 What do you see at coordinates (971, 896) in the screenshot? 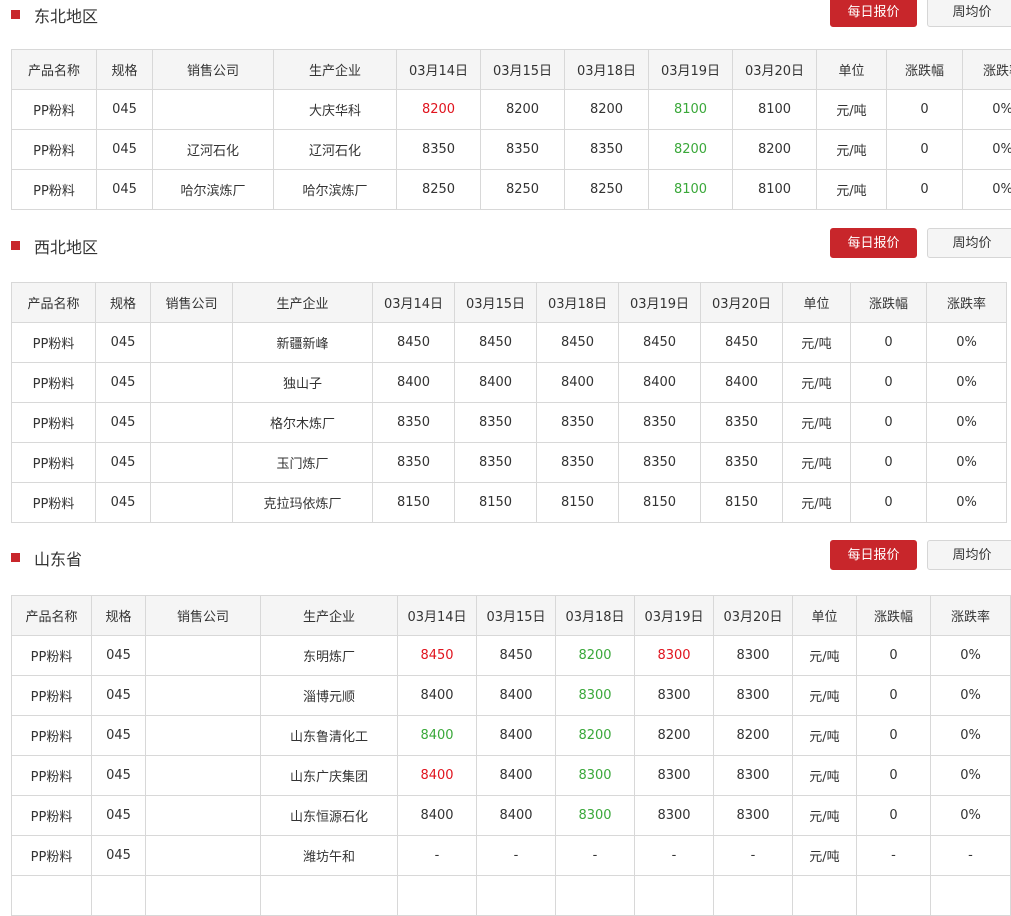
I see `rate-cell` at bounding box center [971, 896].